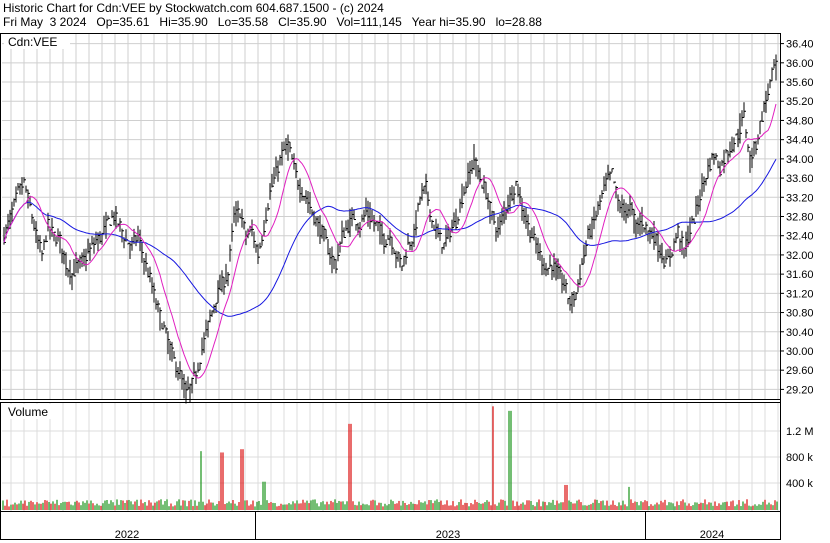  What do you see at coordinates (800, 432) in the screenshot?
I see `volume-tick-label: 1.2 M` at bounding box center [800, 432].